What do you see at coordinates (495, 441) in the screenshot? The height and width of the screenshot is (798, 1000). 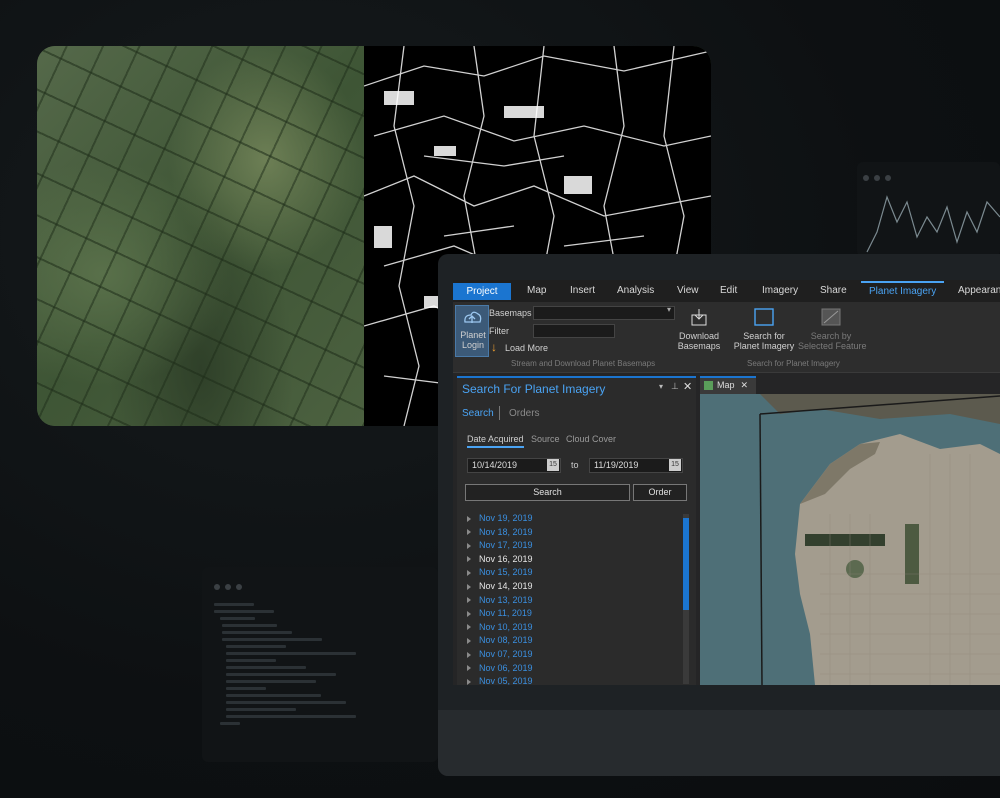 I see `subtab-date-acquired: Date Acquired` at bounding box center [495, 441].